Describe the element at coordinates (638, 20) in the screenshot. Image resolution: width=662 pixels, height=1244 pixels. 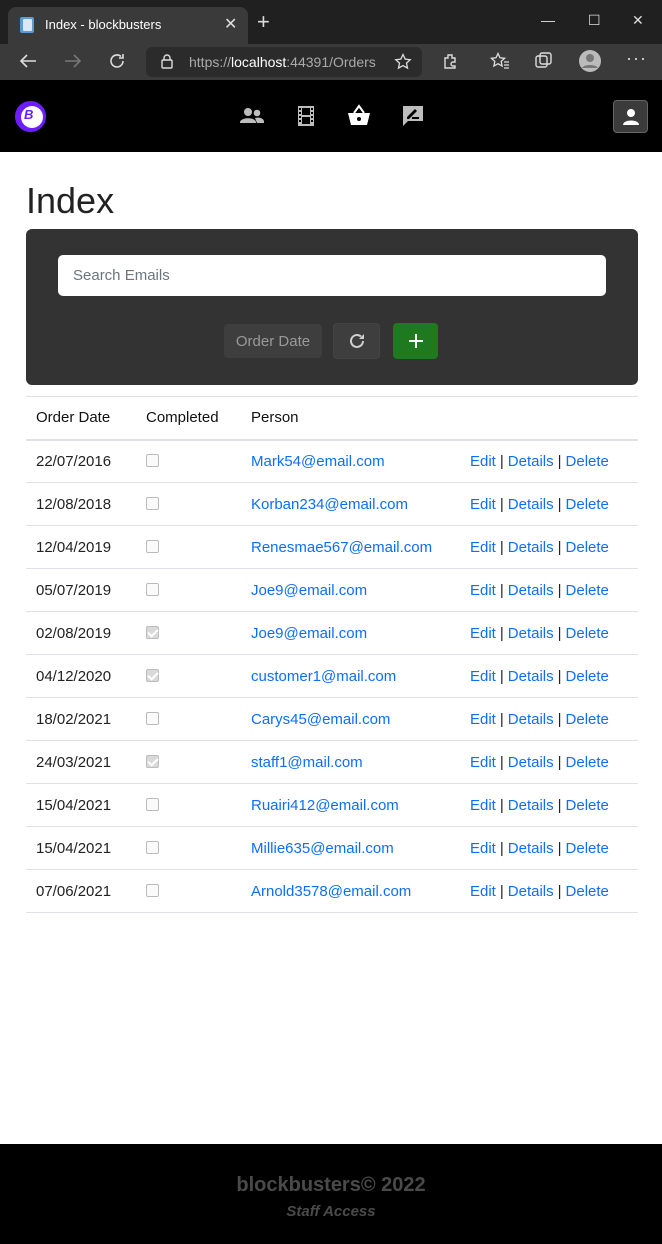
I see `close-window-icon: ✕` at that location.